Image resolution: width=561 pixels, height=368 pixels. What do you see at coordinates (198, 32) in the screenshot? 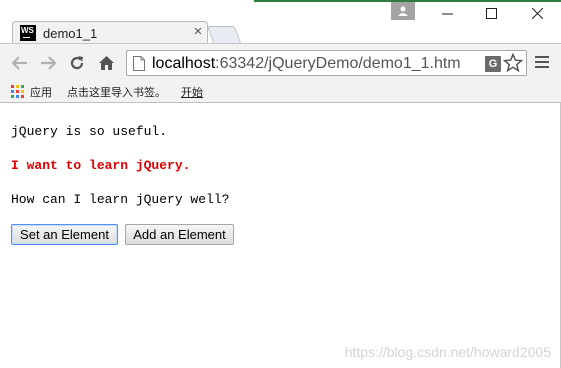
I see `tab-close-icon: ×` at bounding box center [198, 32].